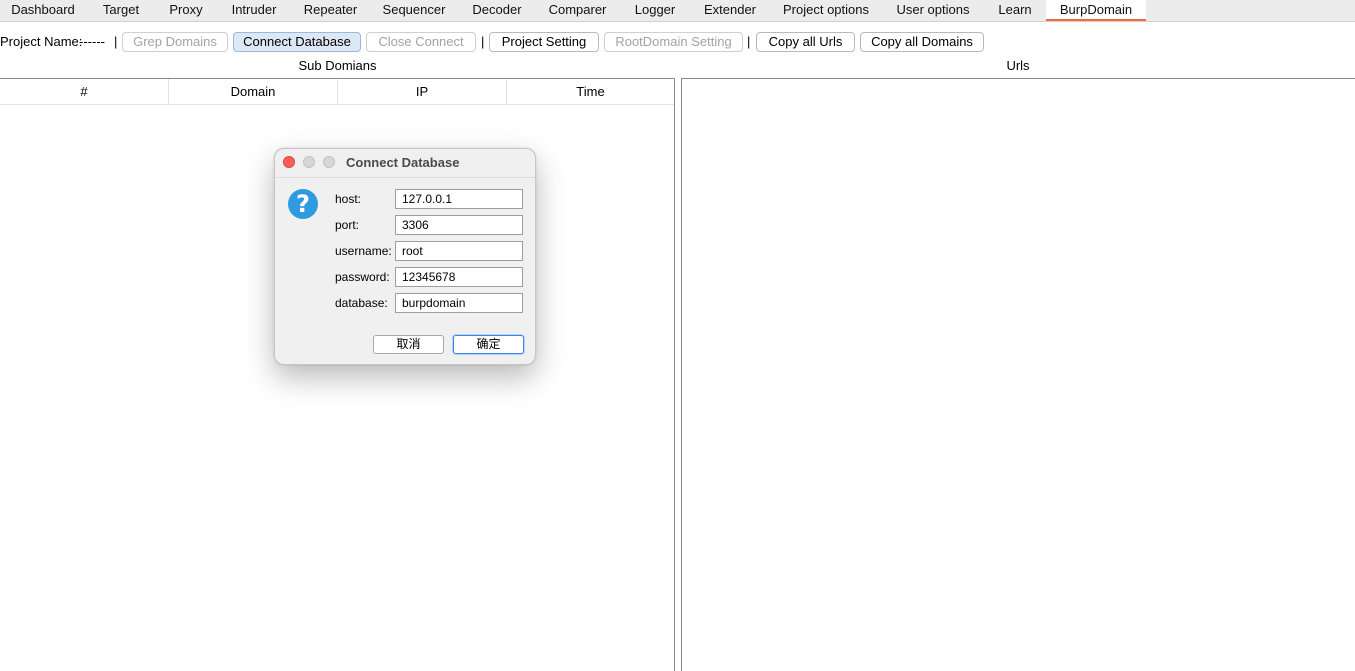 Image resolution: width=1355 pixels, height=671 pixels. I want to click on grep-domains-button: Grep Domains, so click(175, 42).